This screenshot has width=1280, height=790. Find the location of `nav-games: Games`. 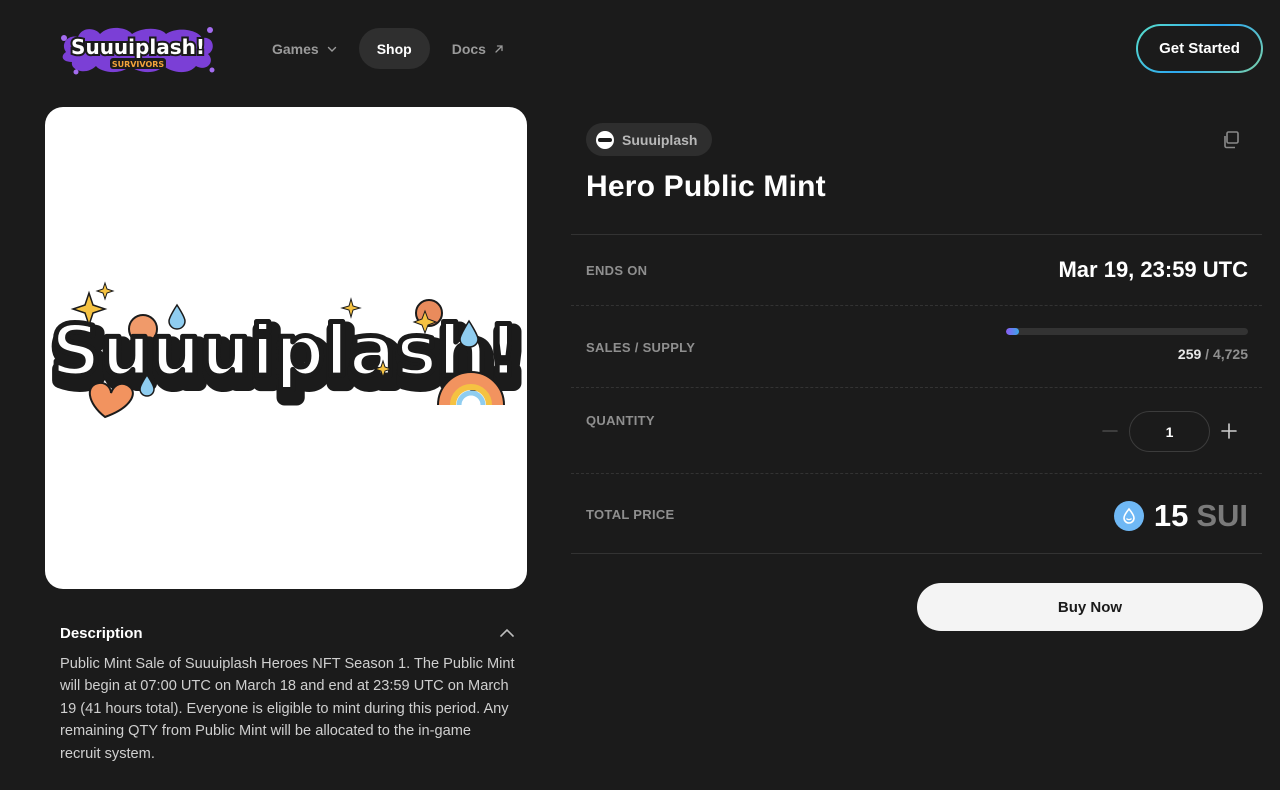

nav-games: Games is located at coordinates (304, 48).